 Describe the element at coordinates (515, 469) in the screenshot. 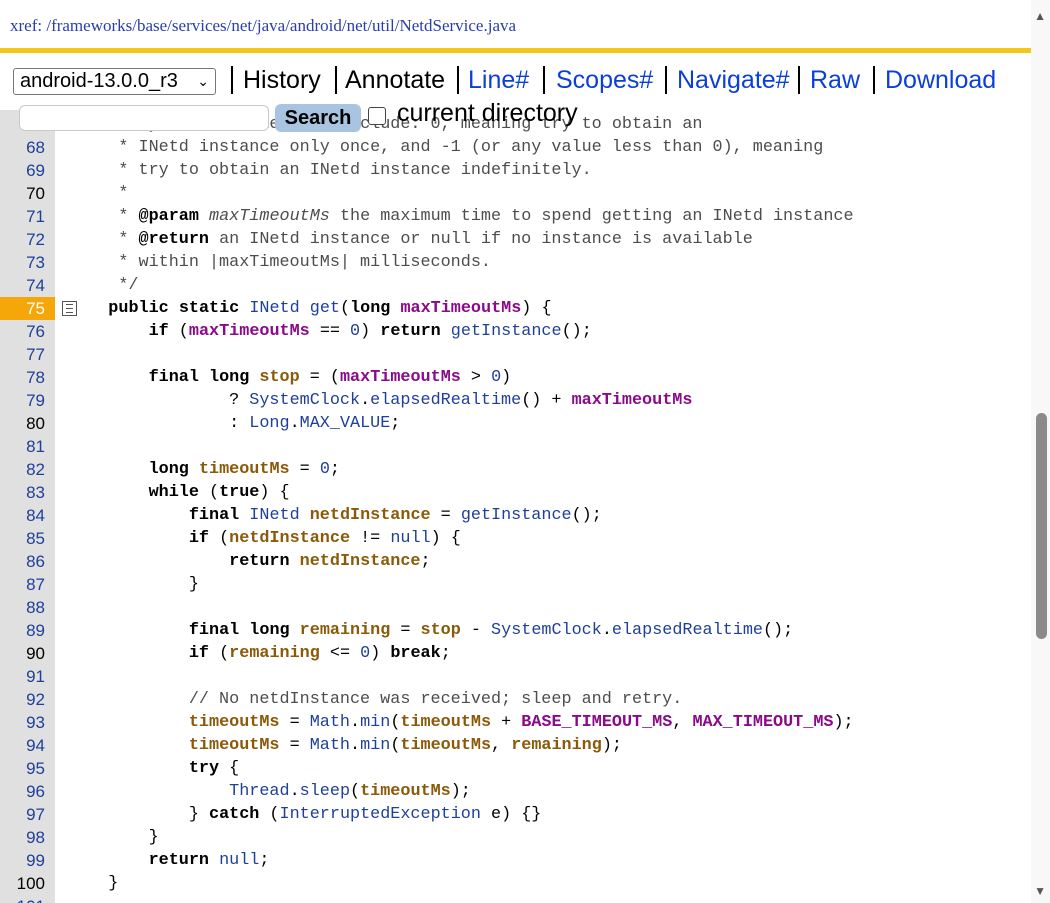

I see `code-line: 82 long timeoutMs = 0;` at that location.